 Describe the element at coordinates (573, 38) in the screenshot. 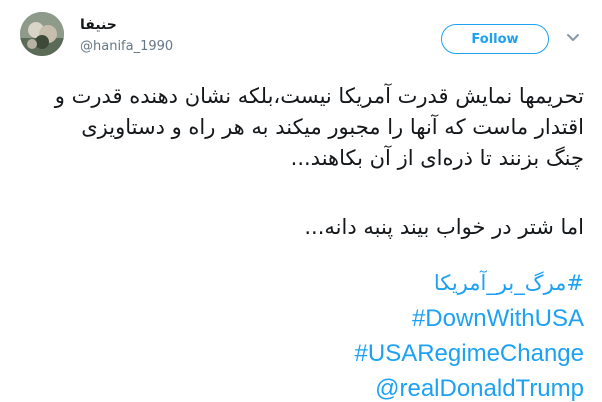

I see `chevron-down-icon` at that location.